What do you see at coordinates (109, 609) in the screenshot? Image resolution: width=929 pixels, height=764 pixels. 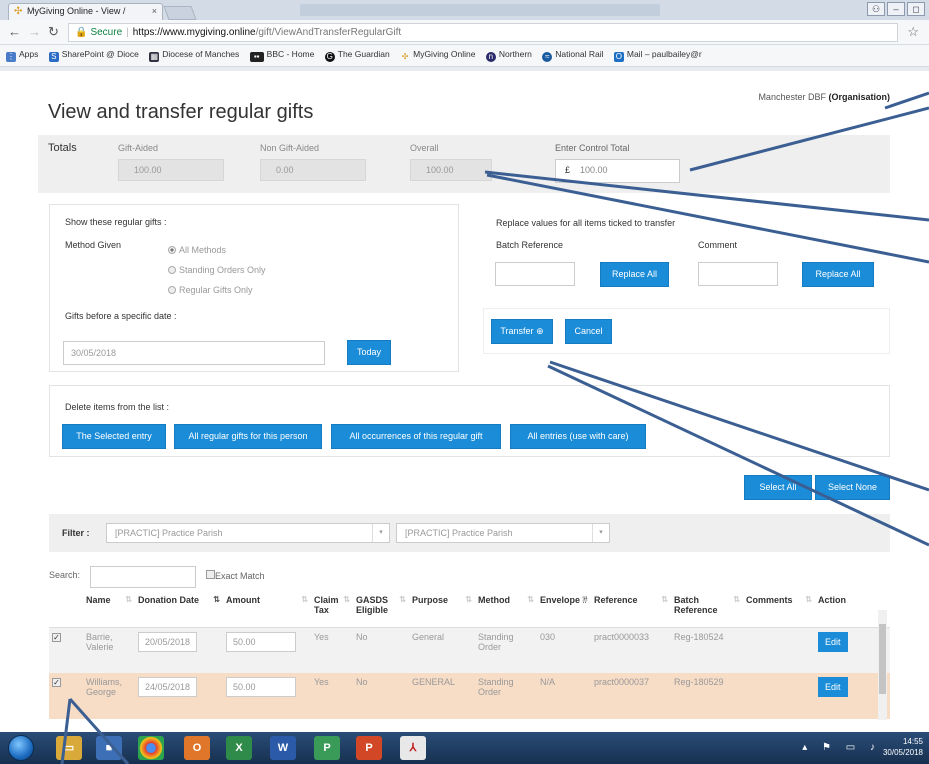 I see `column-header-name: Name ⇅` at bounding box center [109, 609].